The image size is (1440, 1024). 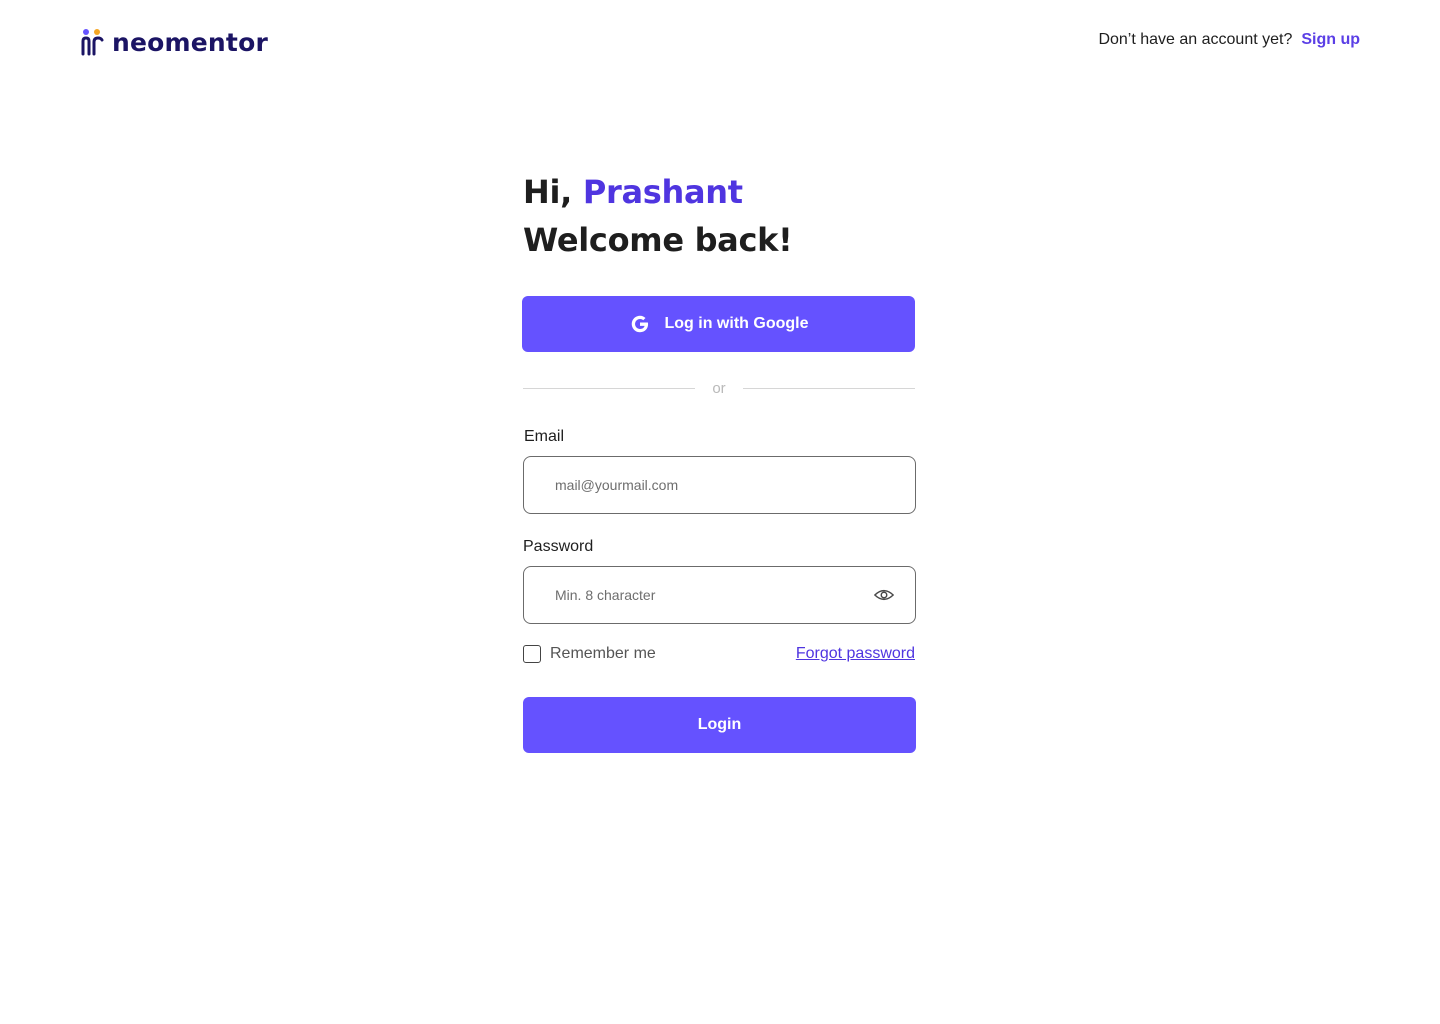 I want to click on google-g-icon, so click(x=639, y=324).